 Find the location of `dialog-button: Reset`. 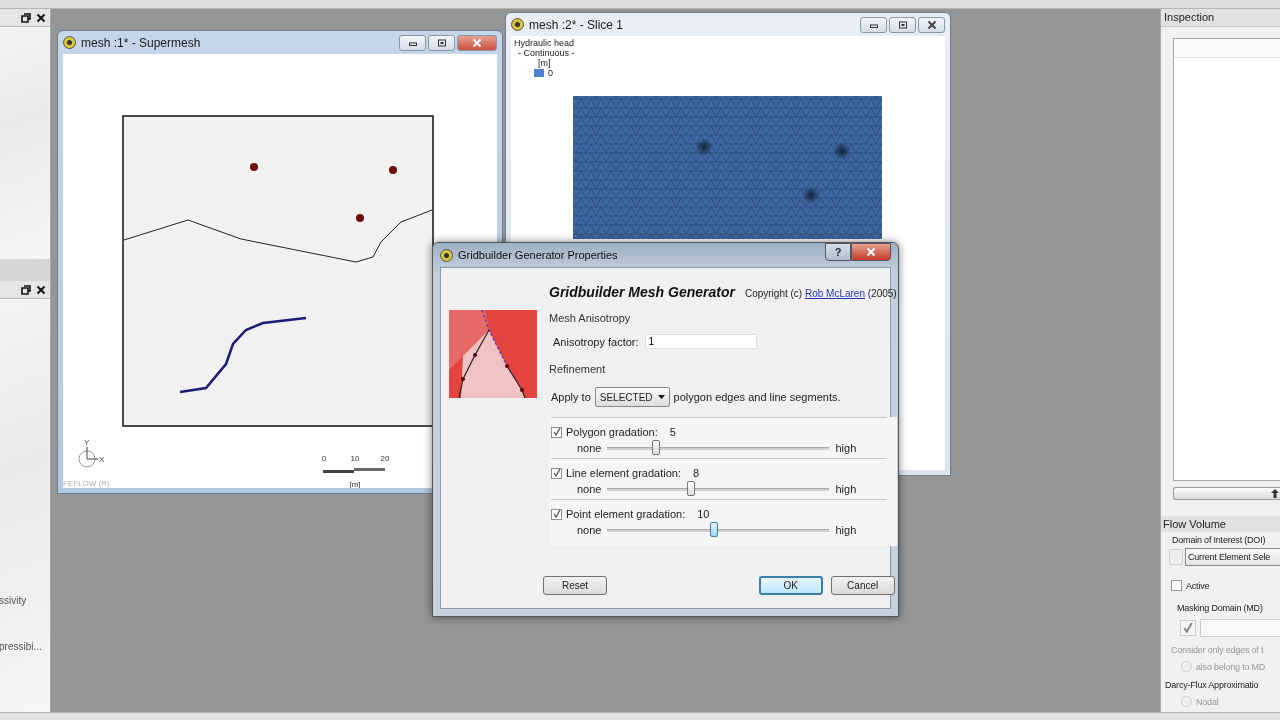

dialog-button: Reset is located at coordinates (575, 585).